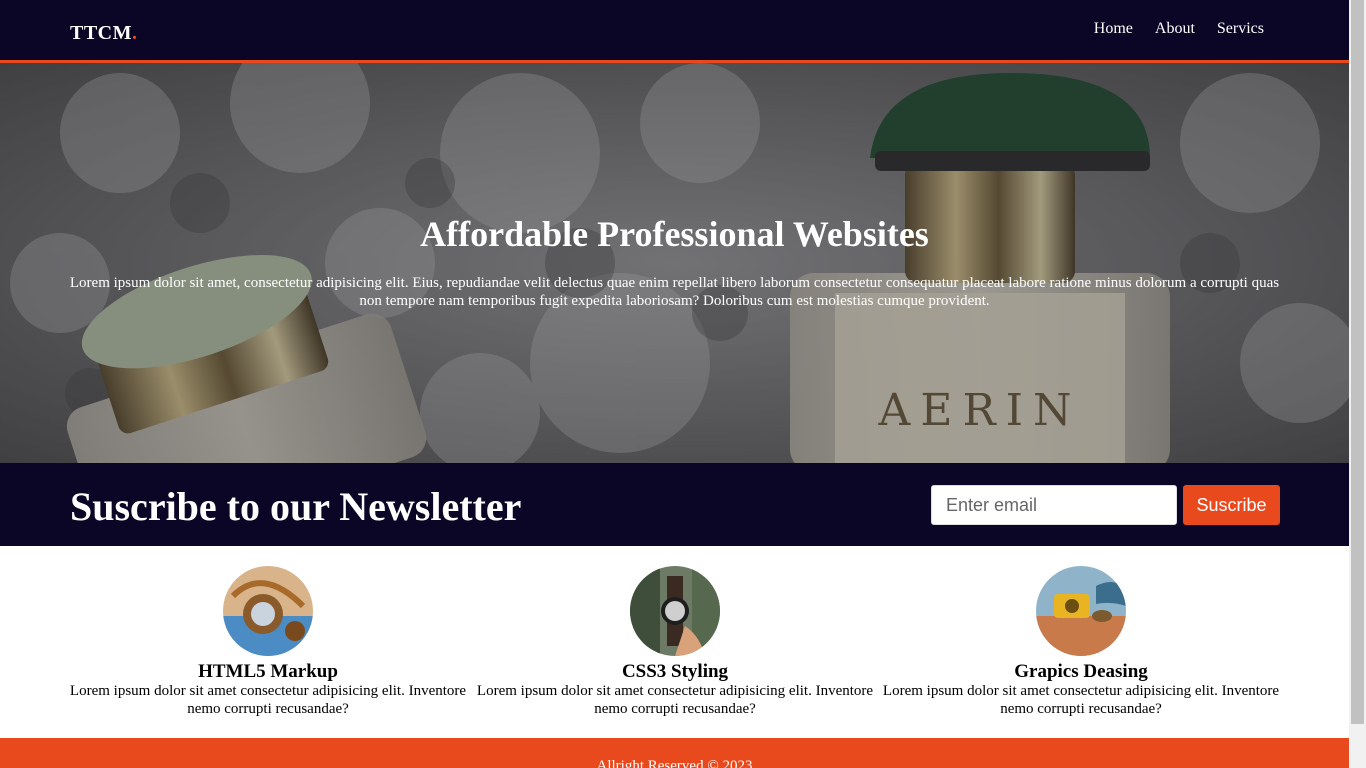 This screenshot has height=768, width=1366. What do you see at coordinates (268, 611) in the screenshot?
I see `headphones-image` at bounding box center [268, 611].